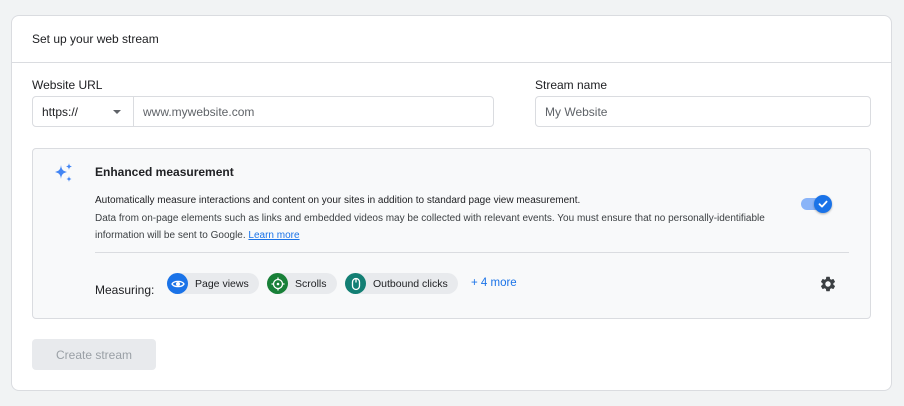 The image size is (904, 406). I want to click on divider, so click(472, 252).